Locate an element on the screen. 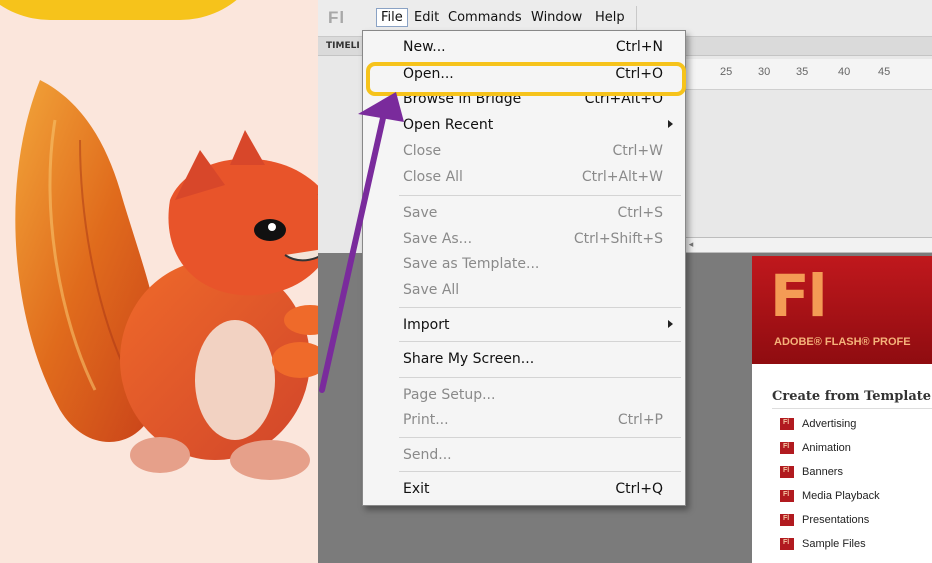 The image size is (932, 563). ruler-tick: 40 is located at coordinates (844, 72).